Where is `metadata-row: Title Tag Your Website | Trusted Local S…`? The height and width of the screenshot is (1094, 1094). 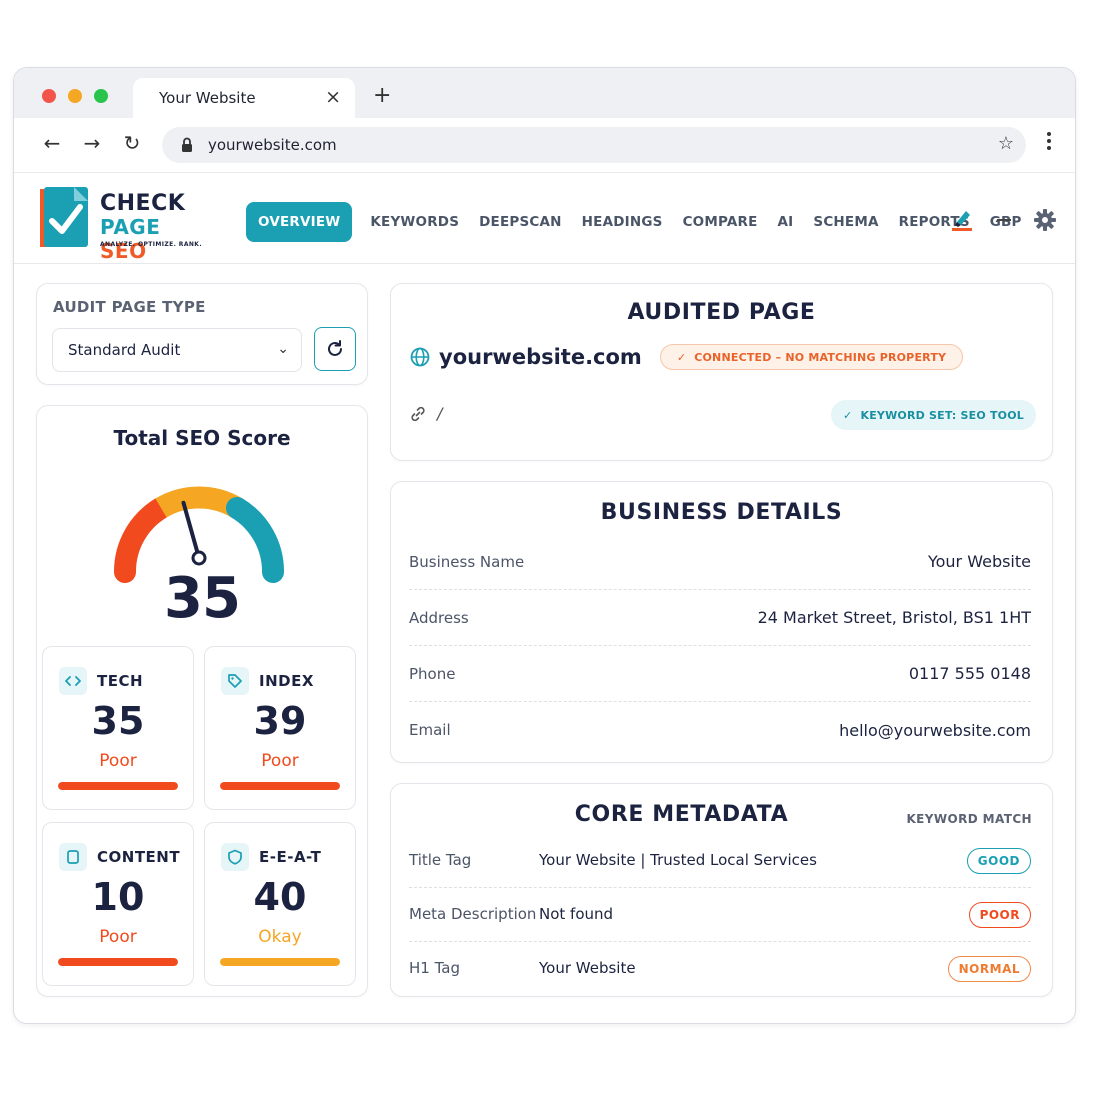 metadata-row: Title Tag Your Website | Trusted Local S… is located at coordinates (720, 861).